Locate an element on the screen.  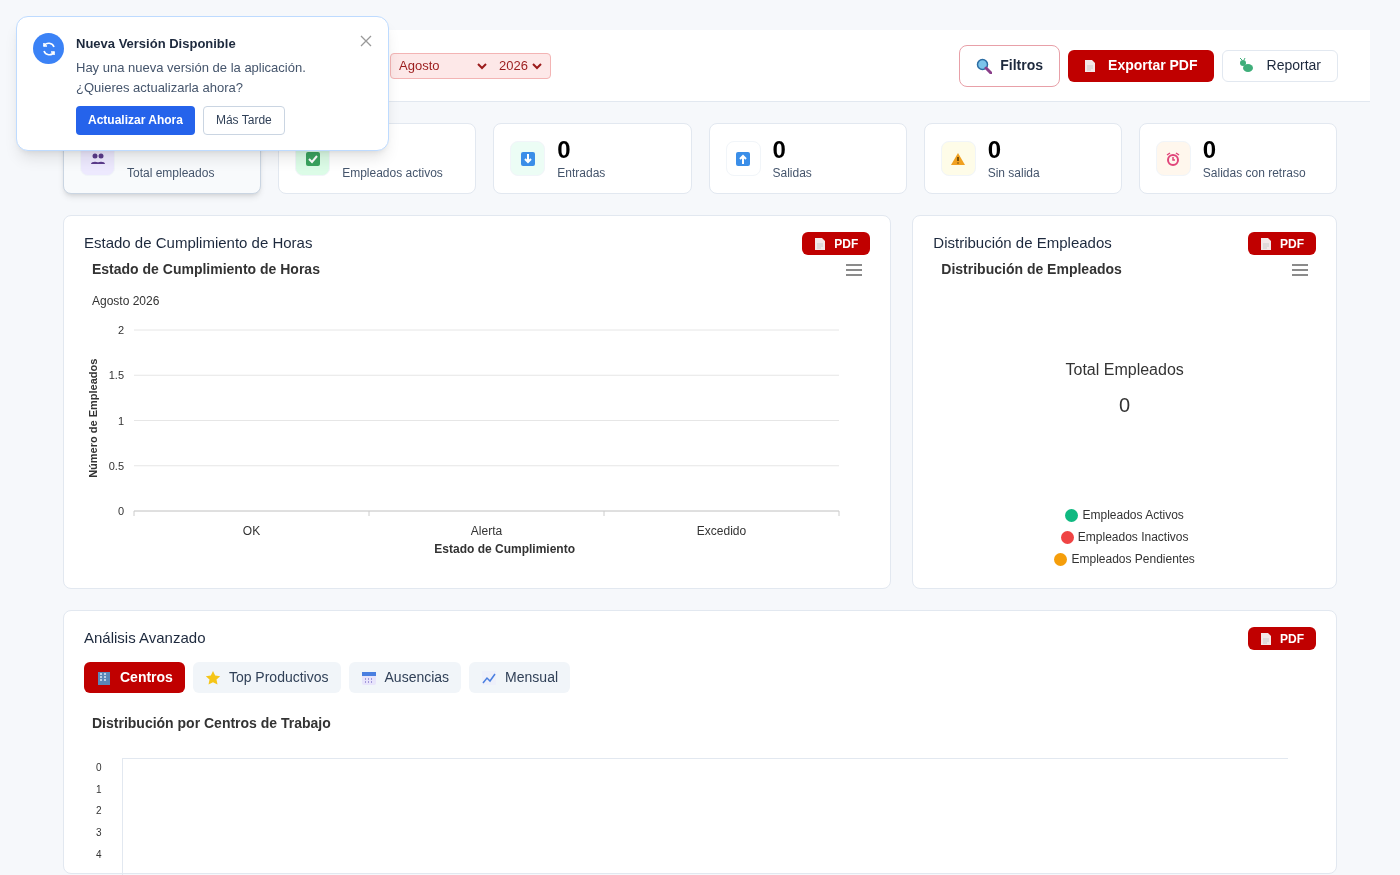
category-label: 0 is located at coordinates (99, 768).